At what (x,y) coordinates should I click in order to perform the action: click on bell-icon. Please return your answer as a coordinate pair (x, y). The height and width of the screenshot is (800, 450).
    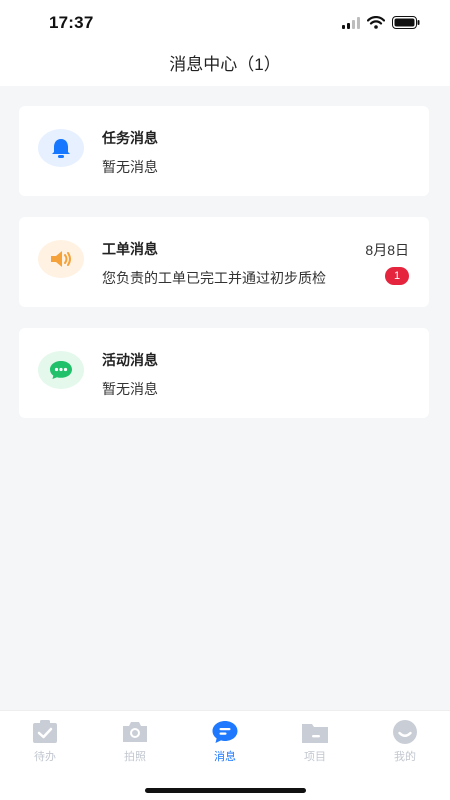
    Looking at the image, I should click on (61, 148).